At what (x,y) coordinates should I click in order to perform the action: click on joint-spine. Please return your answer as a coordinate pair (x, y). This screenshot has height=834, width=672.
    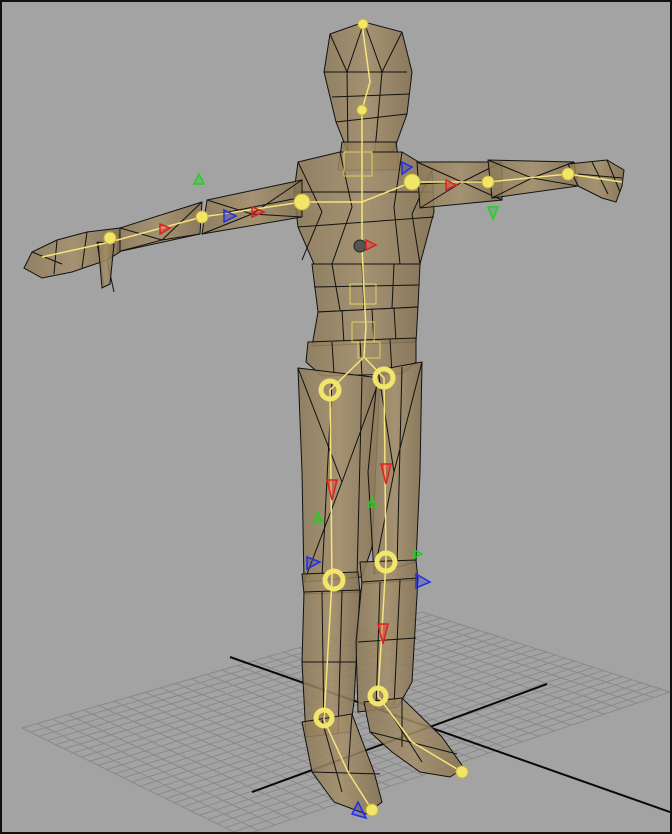
    Looking at the image, I should click on (360, 246).